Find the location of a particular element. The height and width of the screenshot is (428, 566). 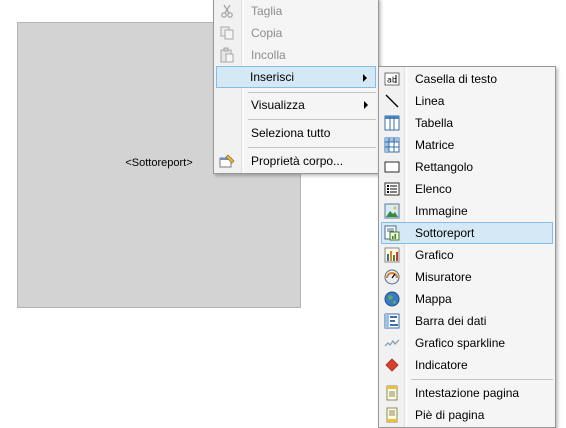

databar-icon is located at coordinates (392, 321).